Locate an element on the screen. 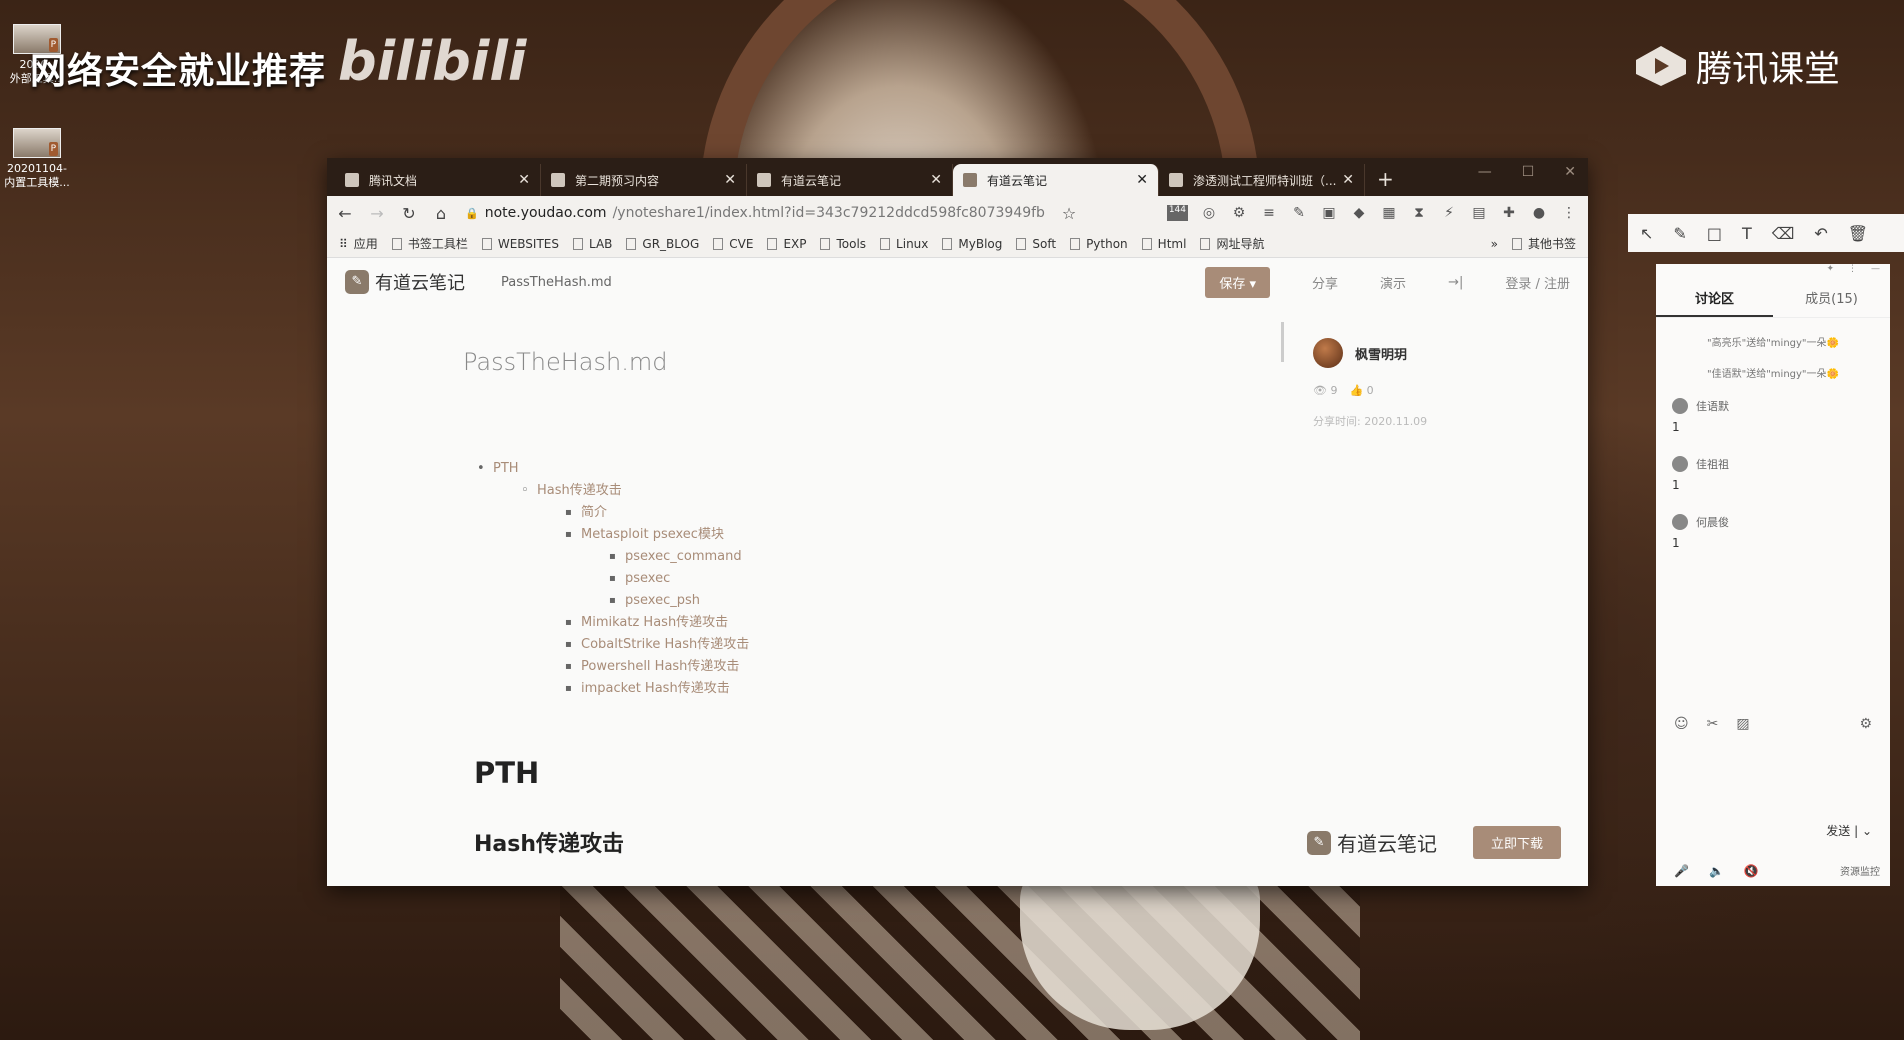 The image size is (1904, 1040). toc-link: psexec_psh is located at coordinates (662, 600).